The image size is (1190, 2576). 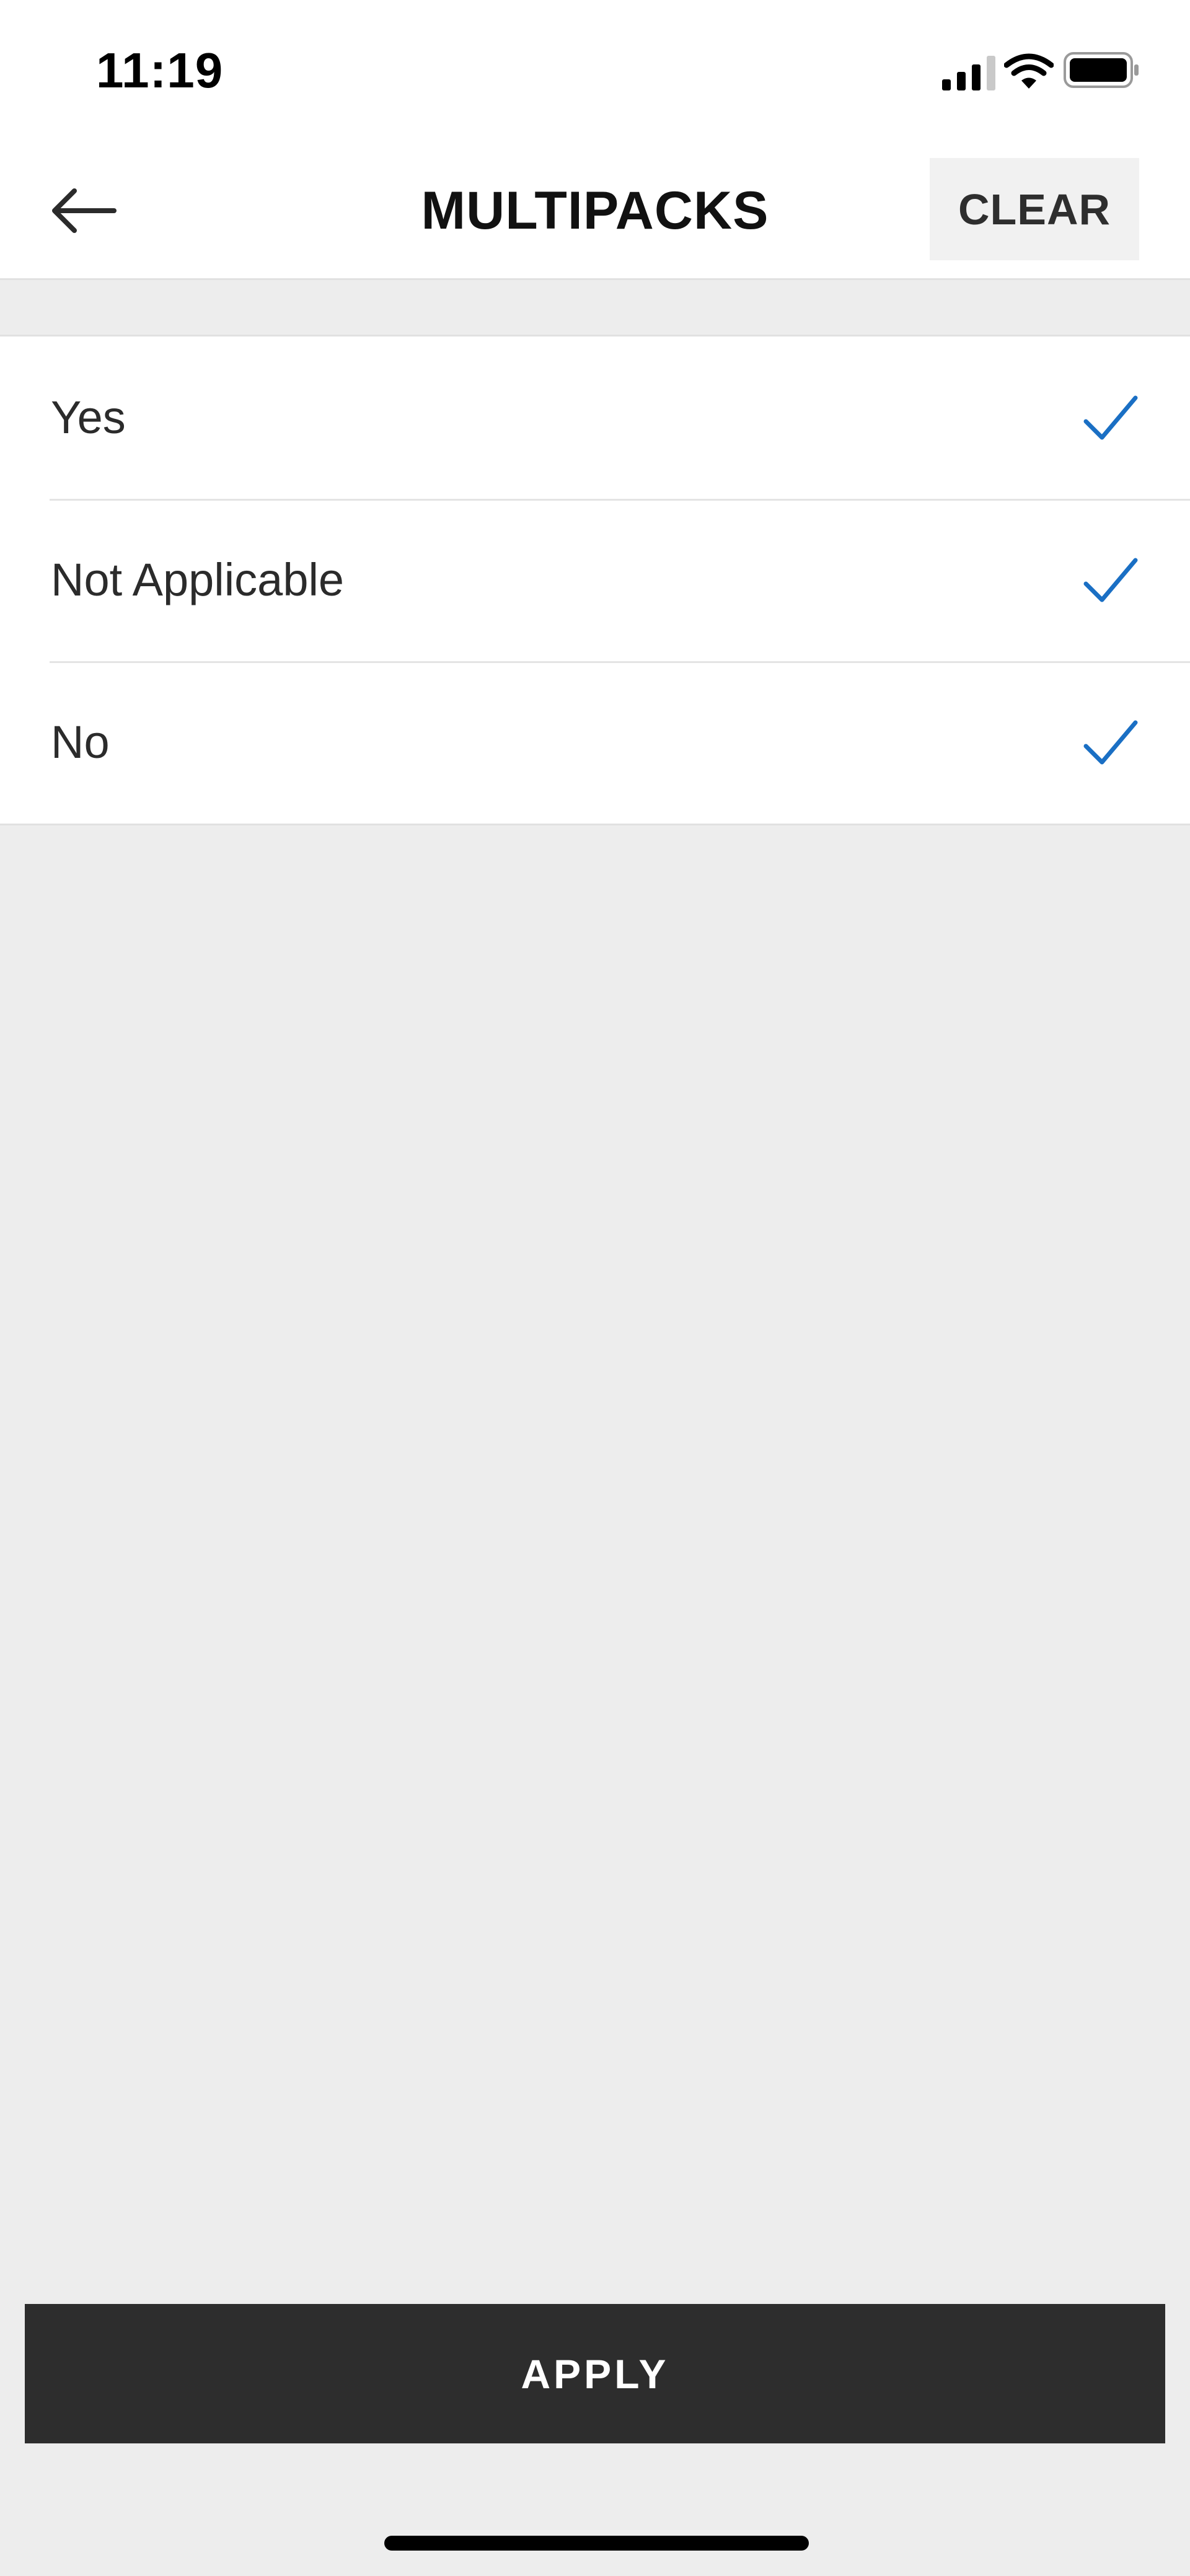 What do you see at coordinates (595, 417) in the screenshot?
I see `option-yes: Yes` at bounding box center [595, 417].